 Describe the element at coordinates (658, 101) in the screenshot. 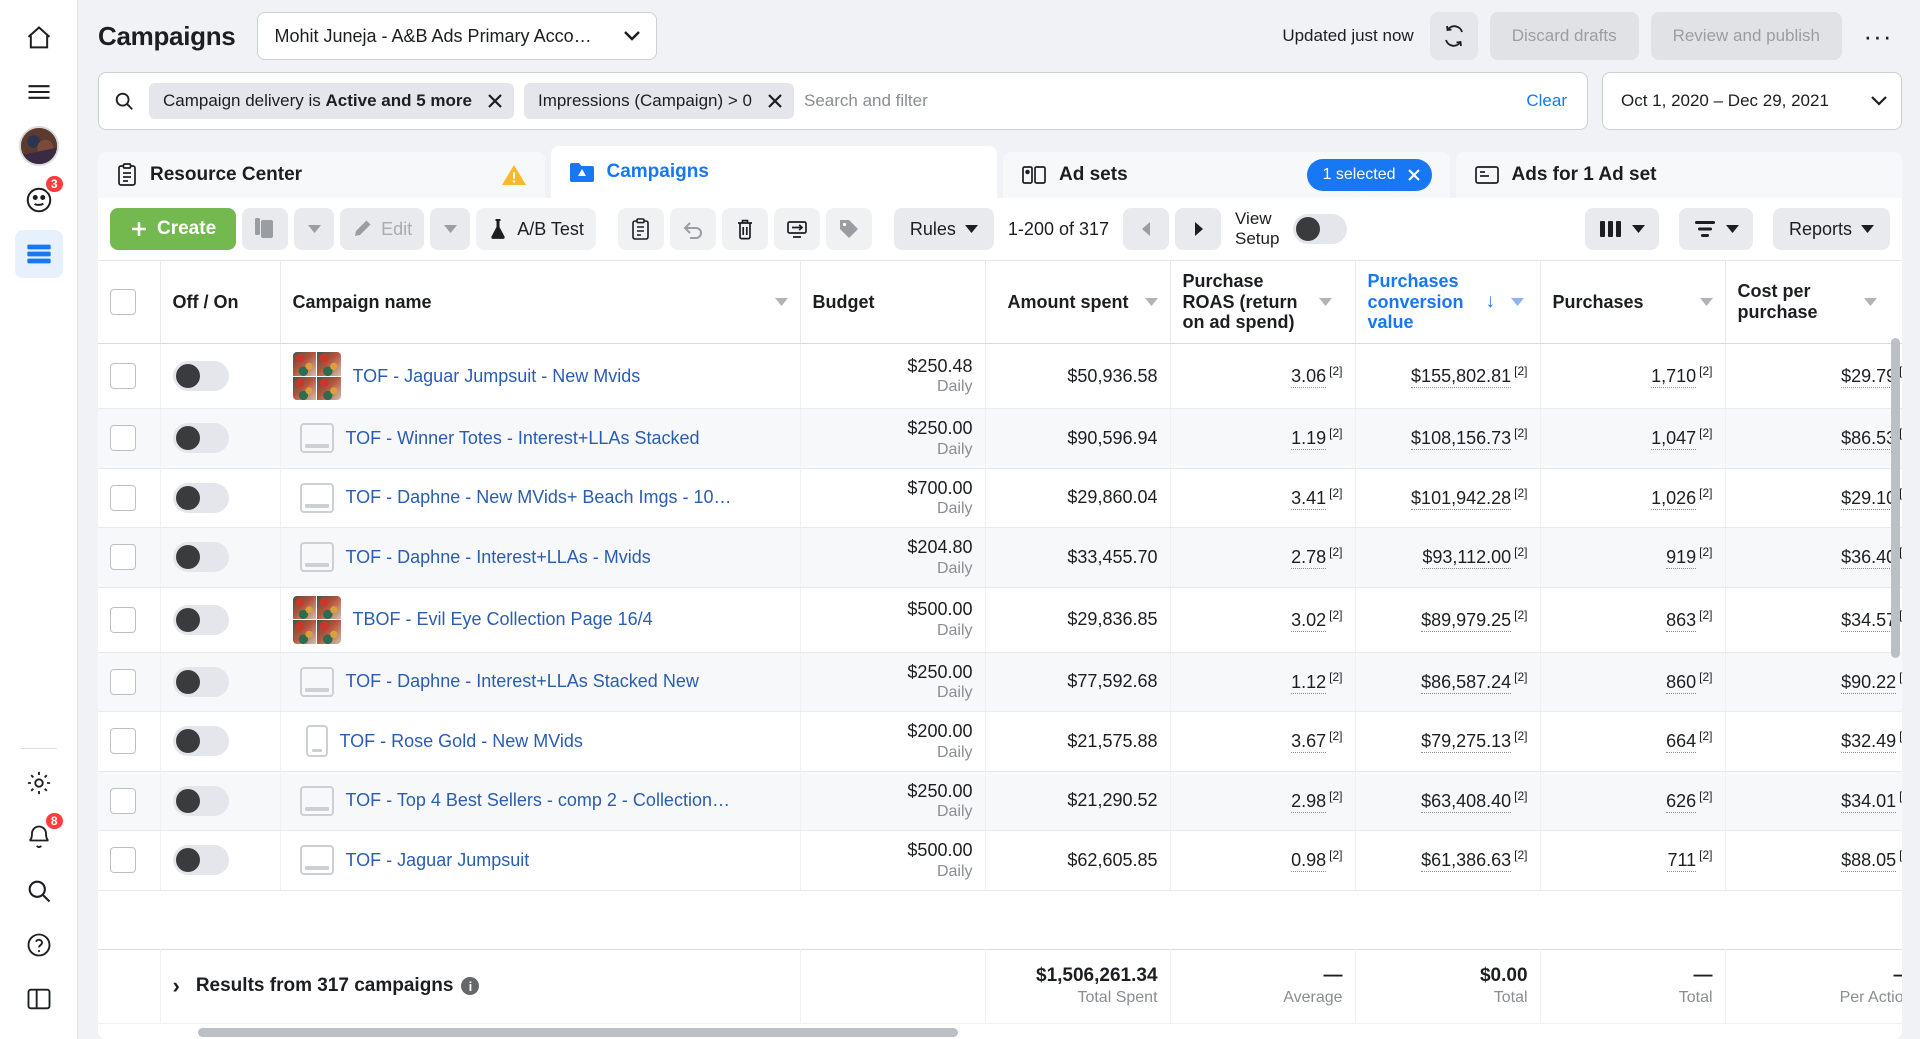

I see `filter-chip-impressions: Impressions (Campaign) > 0` at that location.